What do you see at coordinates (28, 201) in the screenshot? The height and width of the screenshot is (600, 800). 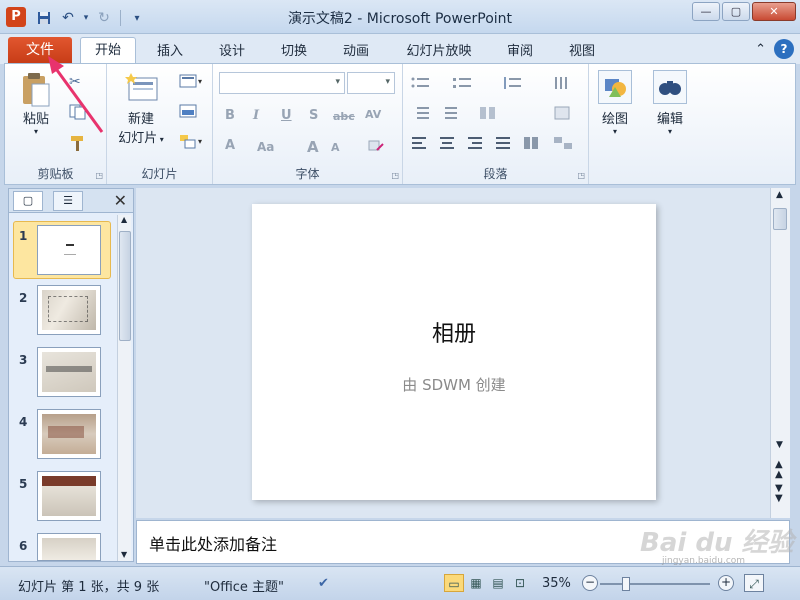 I see `tab-slides: ▢` at bounding box center [28, 201].